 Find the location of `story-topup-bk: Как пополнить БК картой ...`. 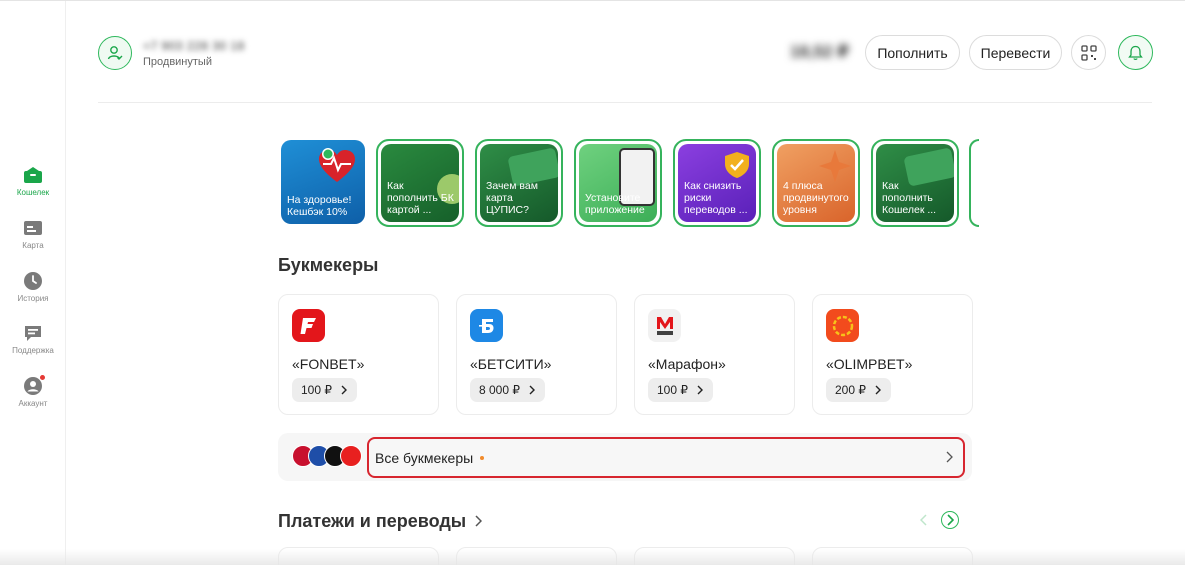

story-topup-bk: Как пополнить БК картой ... is located at coordinates (420, 183).